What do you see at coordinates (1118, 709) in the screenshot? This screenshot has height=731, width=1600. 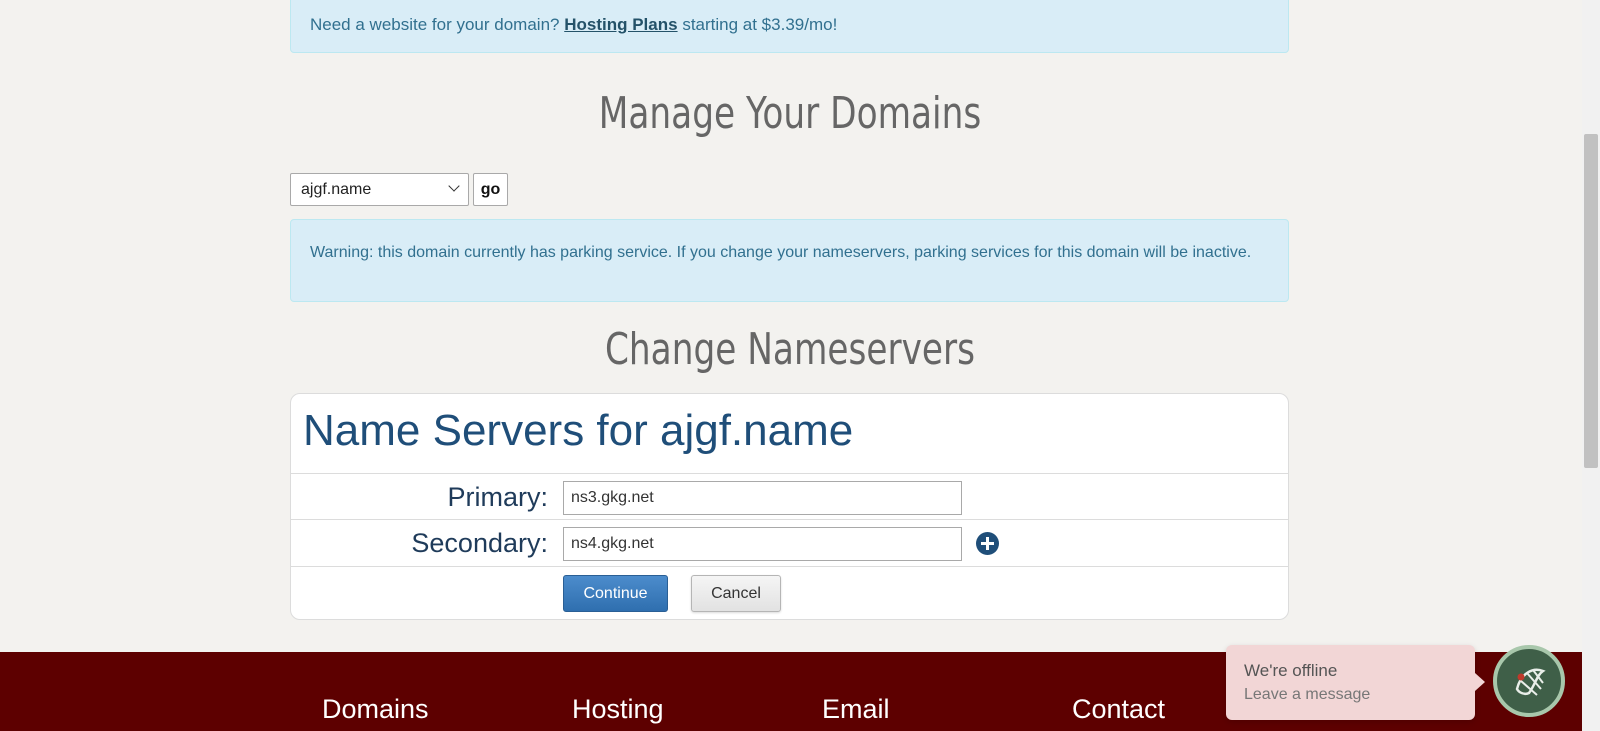 I see `footer-link-contact: Contact` at bounding box center [1118, 709].